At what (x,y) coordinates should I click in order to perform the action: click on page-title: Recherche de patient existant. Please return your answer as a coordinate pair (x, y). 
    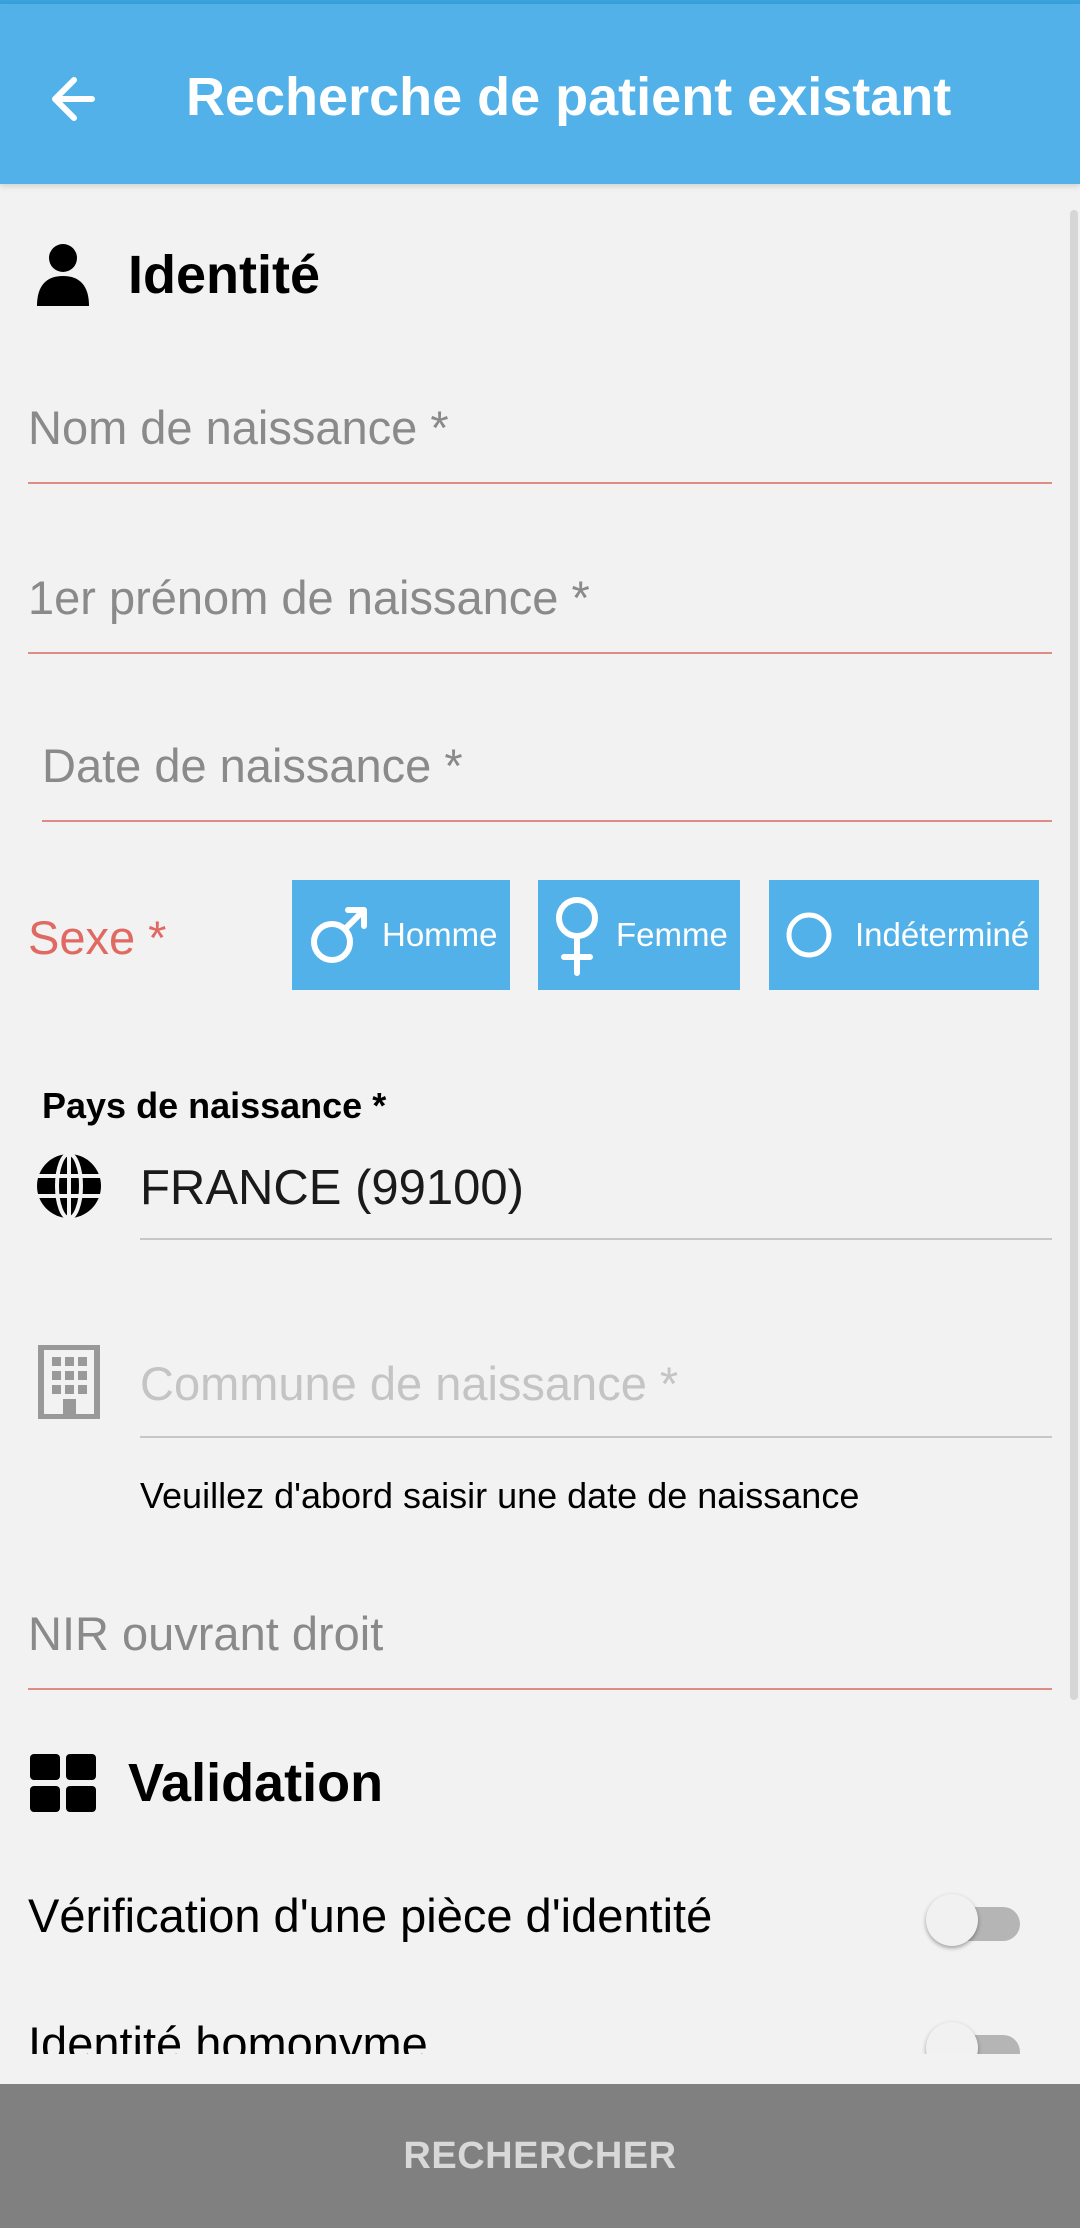
    Looking at the image, I should click on (569, 97).